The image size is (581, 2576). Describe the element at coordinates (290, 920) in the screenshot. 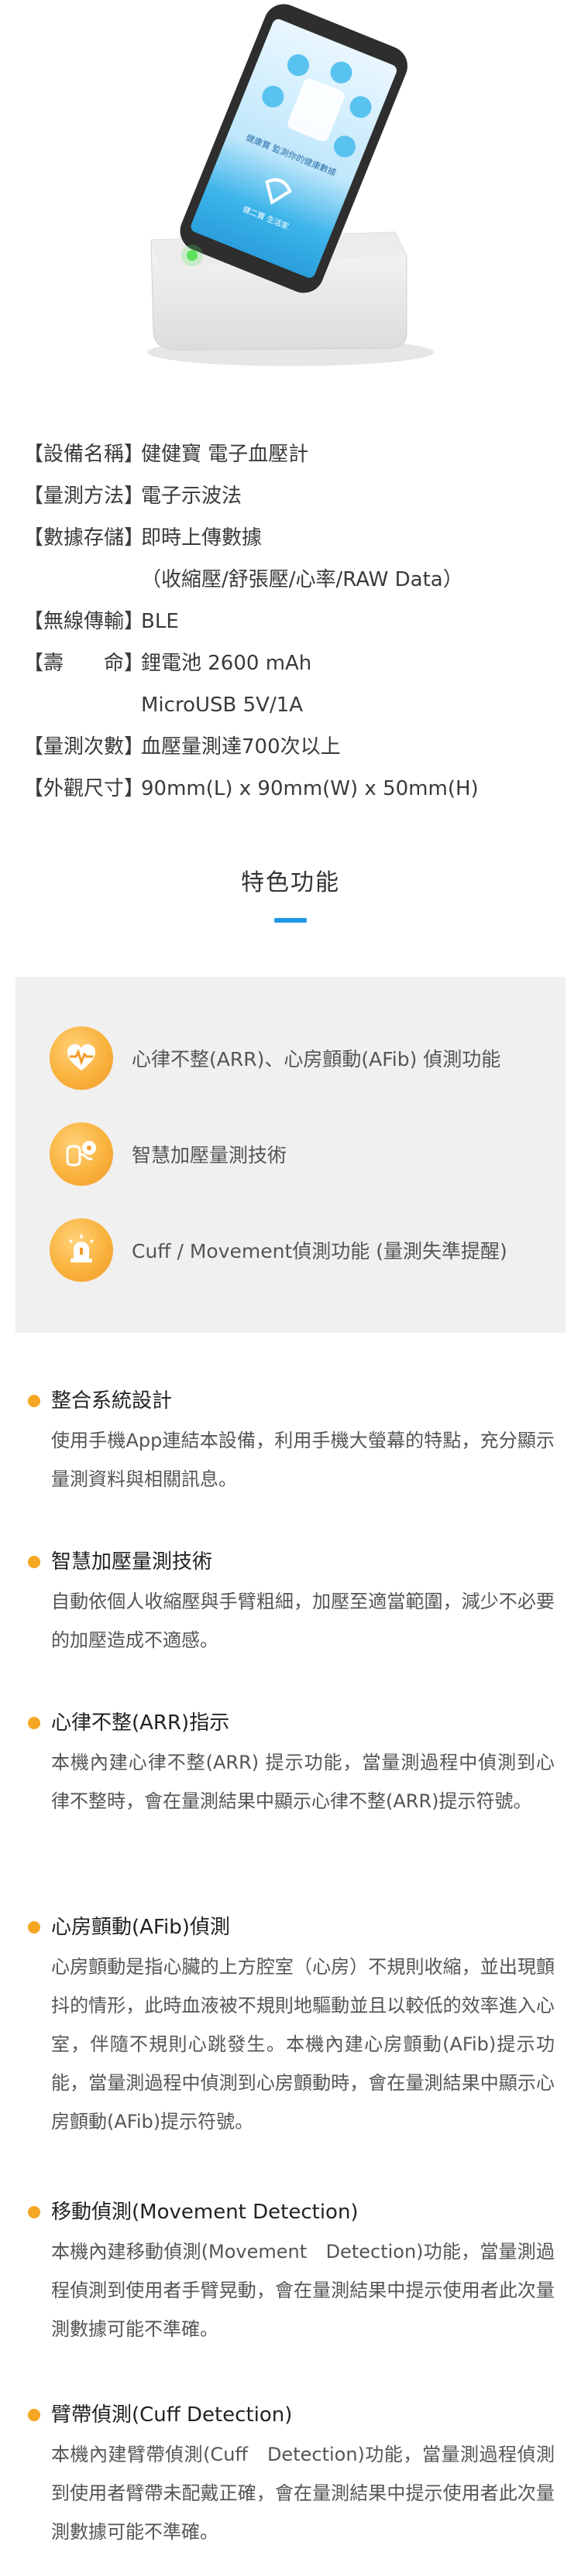

I see `title-underline` at that location.